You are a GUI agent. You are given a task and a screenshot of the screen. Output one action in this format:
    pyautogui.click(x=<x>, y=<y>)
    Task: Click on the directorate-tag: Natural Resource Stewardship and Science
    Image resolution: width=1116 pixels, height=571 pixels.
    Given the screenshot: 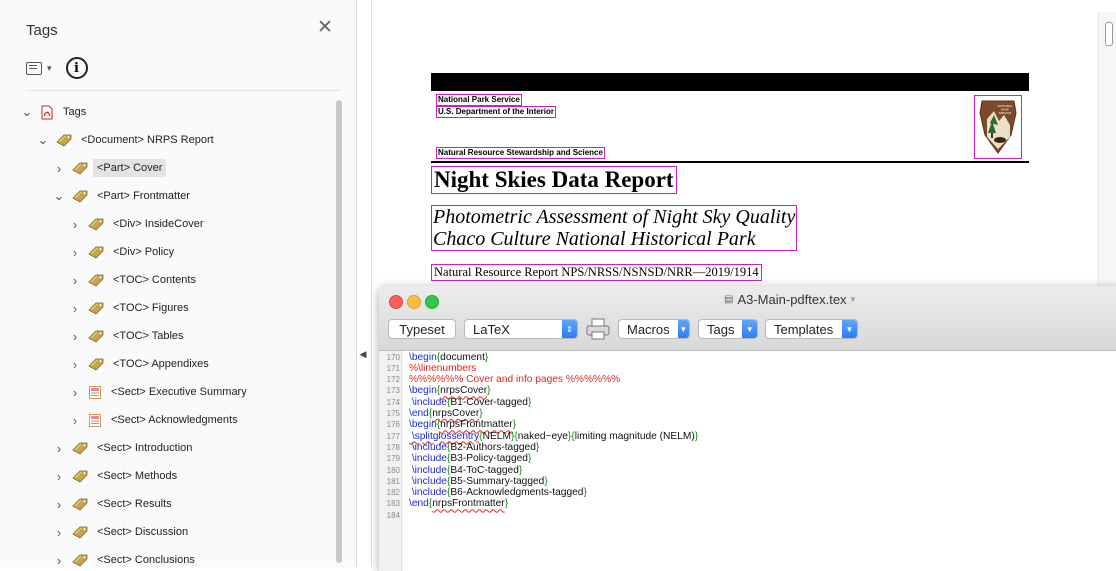 What is the action you would take?
    pyautogui.click(x=520, y=153)
    